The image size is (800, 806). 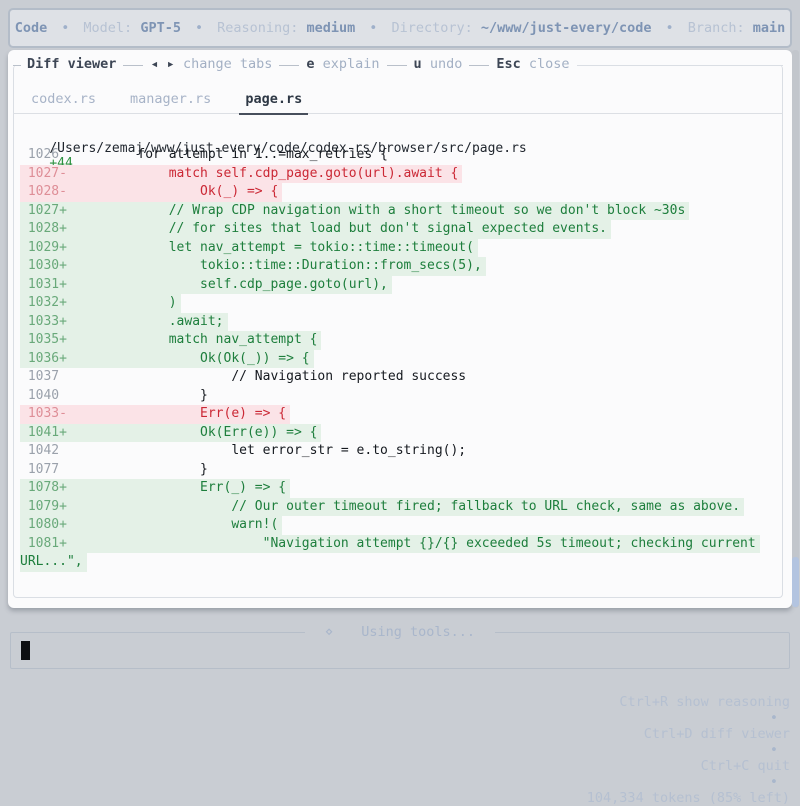 I want to click on quit-hint: Ctrl+C quit, so click(x=745, y=766).